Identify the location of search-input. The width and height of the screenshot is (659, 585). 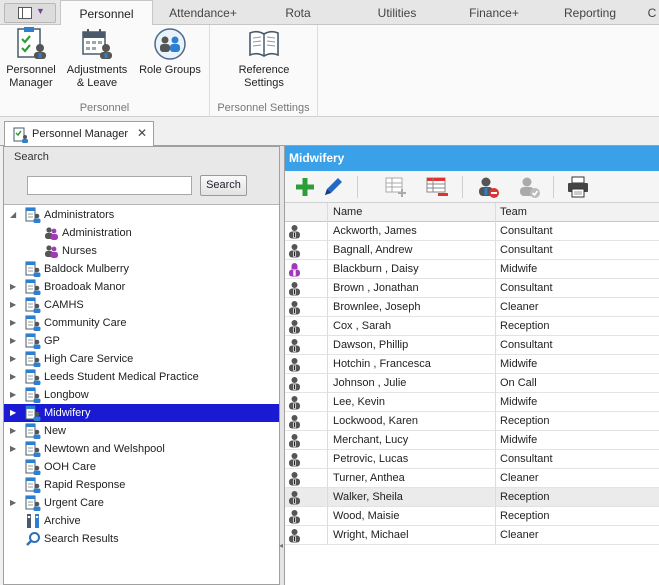
(109, 185).